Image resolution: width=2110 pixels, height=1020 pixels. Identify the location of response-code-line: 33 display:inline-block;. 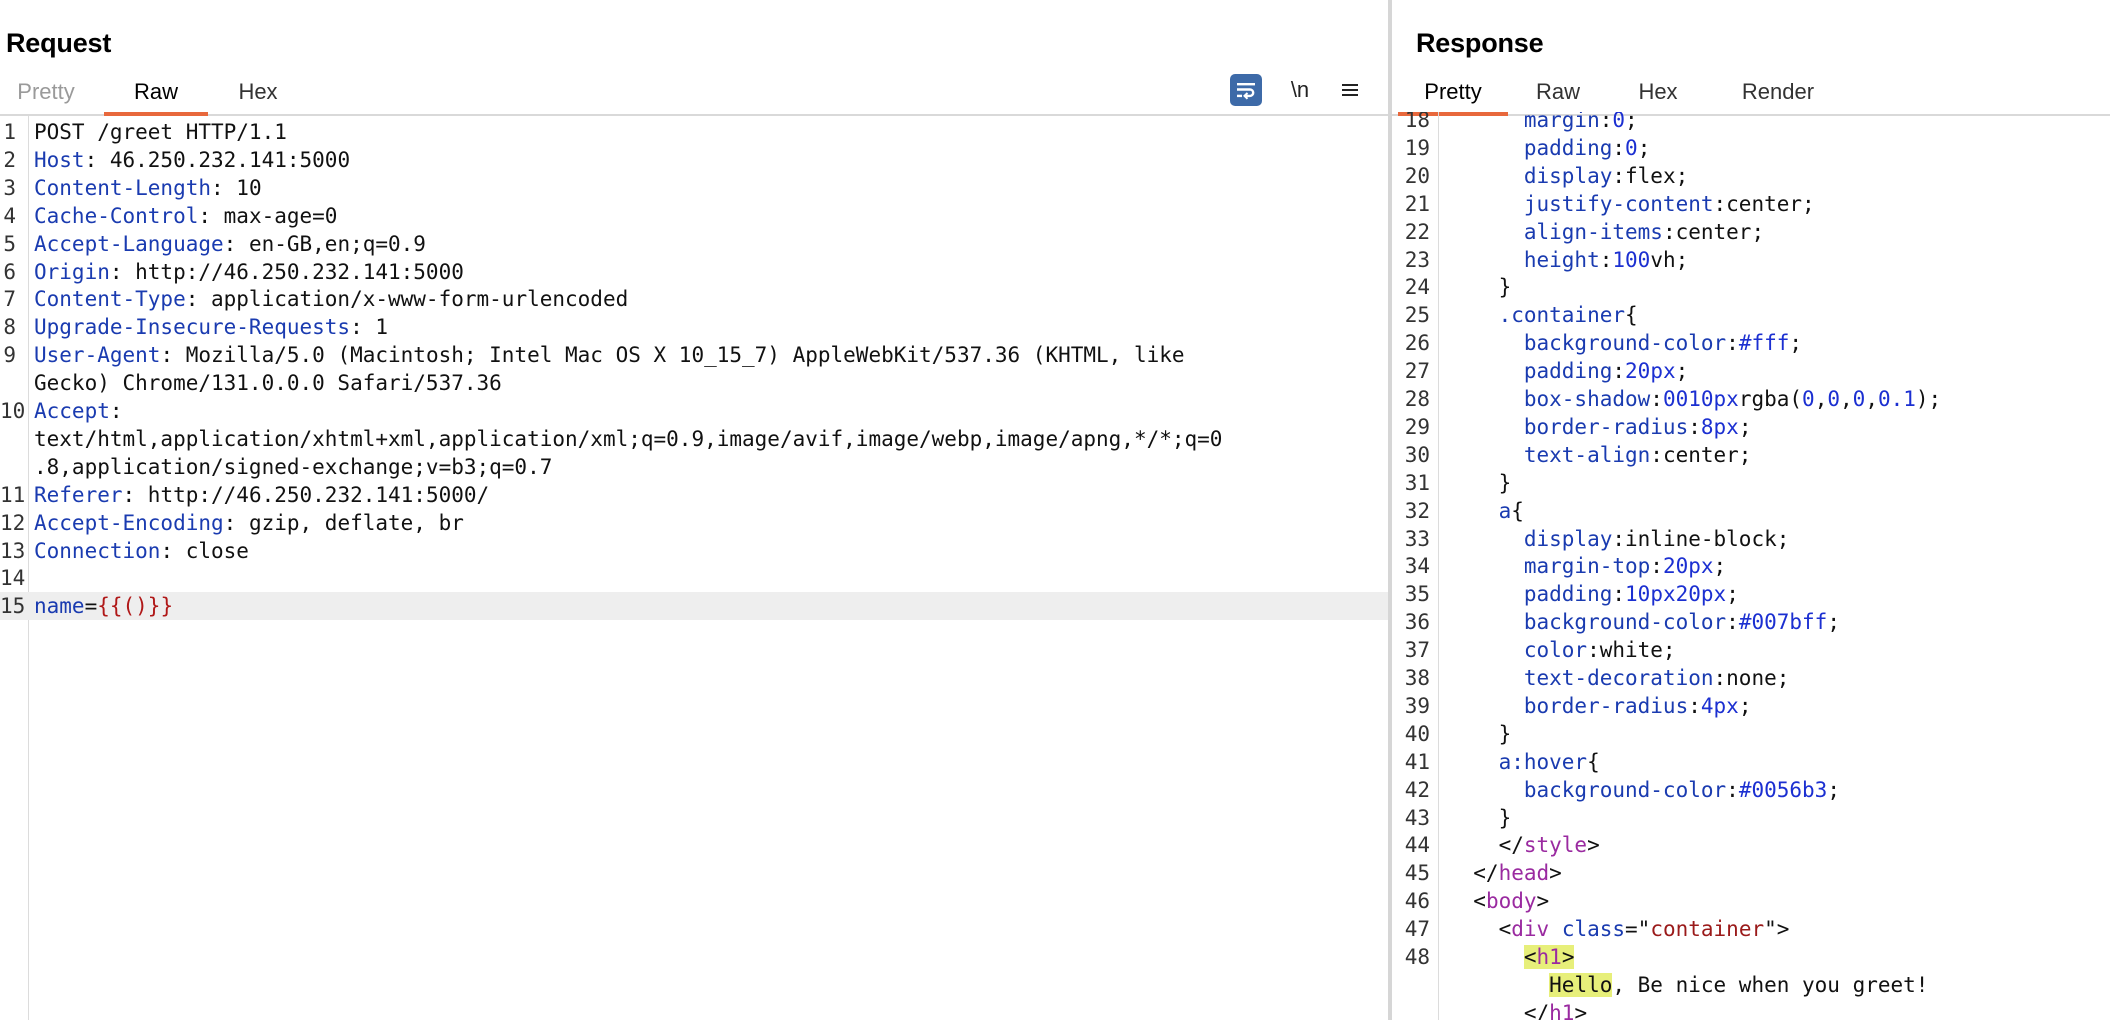
(1751, 539).